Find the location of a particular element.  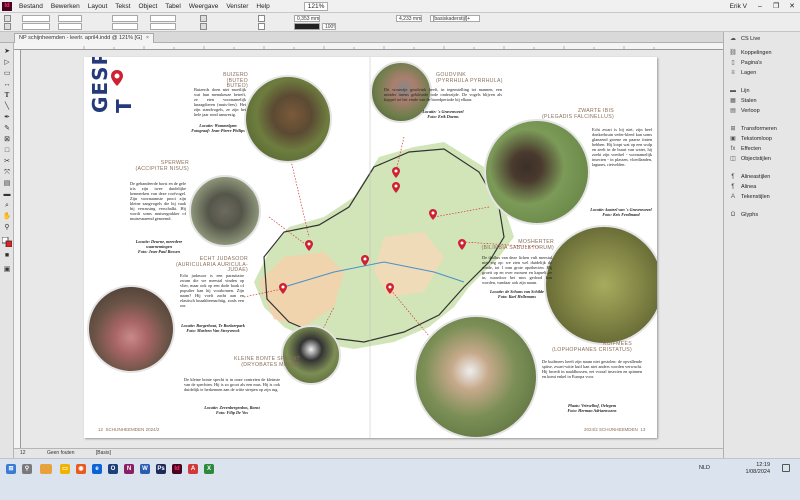

excel-icon: X is located at coordinates (209, 469).